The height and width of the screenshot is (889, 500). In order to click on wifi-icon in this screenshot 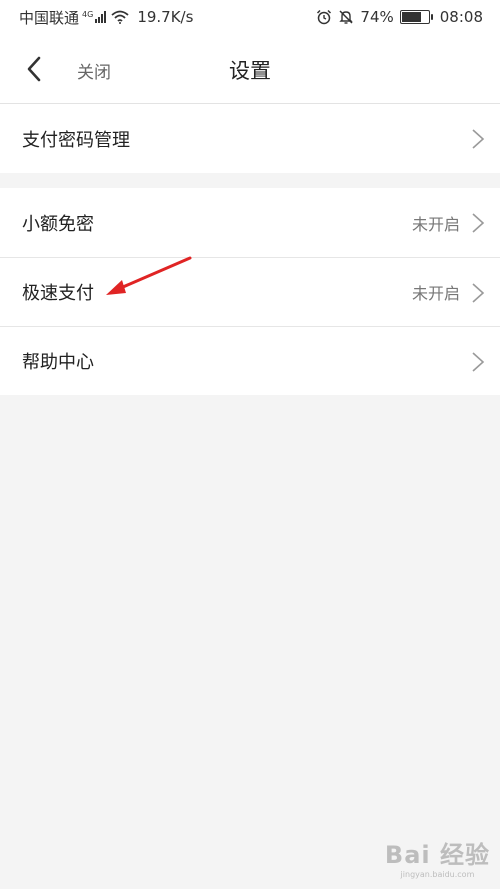, I will do `click(120, 17)`.